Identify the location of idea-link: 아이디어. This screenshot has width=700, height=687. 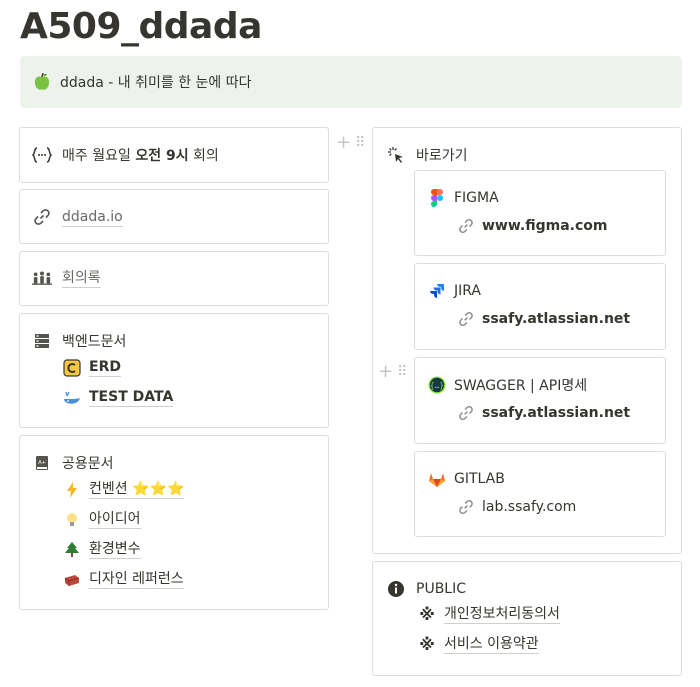
(115, 519).